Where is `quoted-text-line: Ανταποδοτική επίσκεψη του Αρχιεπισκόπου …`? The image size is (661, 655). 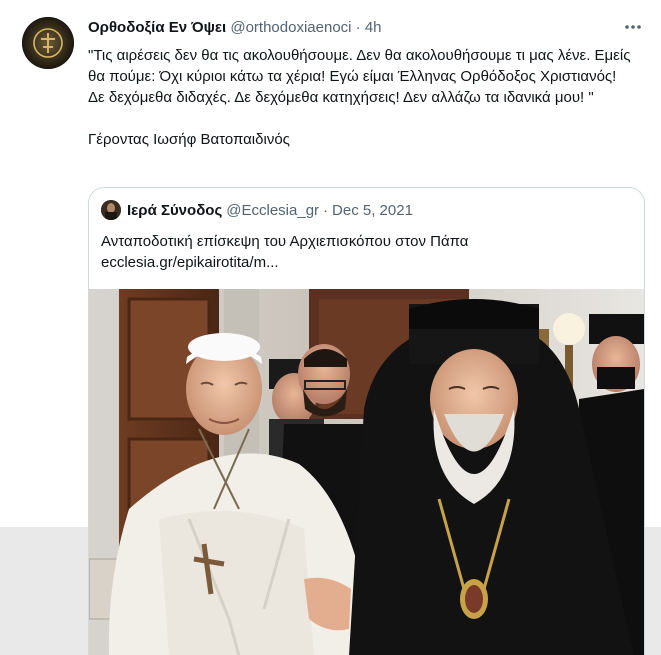
quoted-text-line: Ανταποδοτική επίσκεψη του Αρχιεπισκόπου … is located at coordinates (285, 241).